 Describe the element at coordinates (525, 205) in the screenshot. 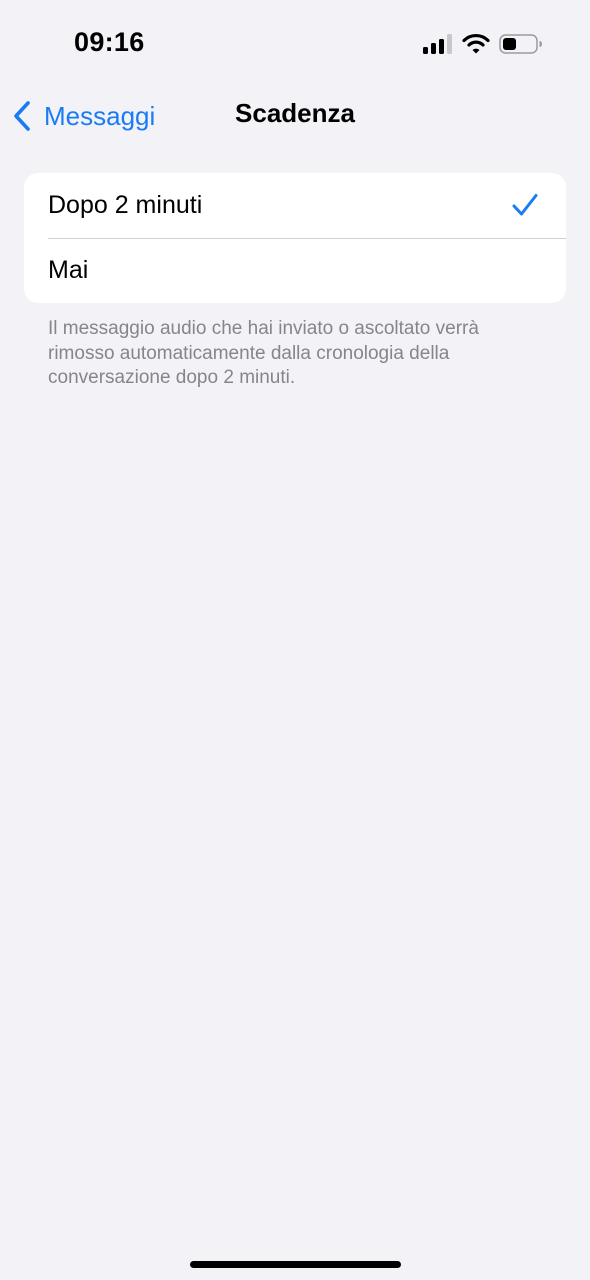

I see `checkmark-icon` at that location.